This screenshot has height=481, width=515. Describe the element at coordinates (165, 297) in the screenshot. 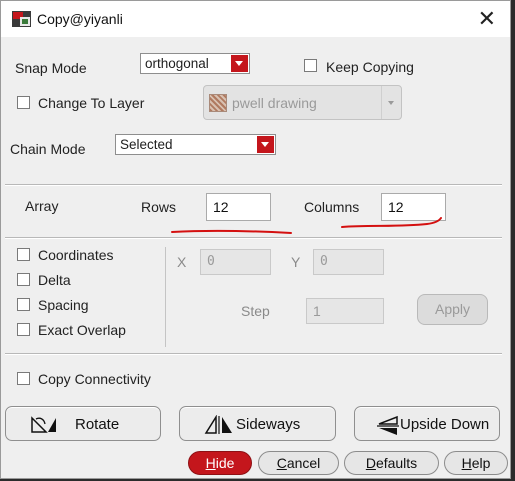

I see `vertical-divider` at that location.